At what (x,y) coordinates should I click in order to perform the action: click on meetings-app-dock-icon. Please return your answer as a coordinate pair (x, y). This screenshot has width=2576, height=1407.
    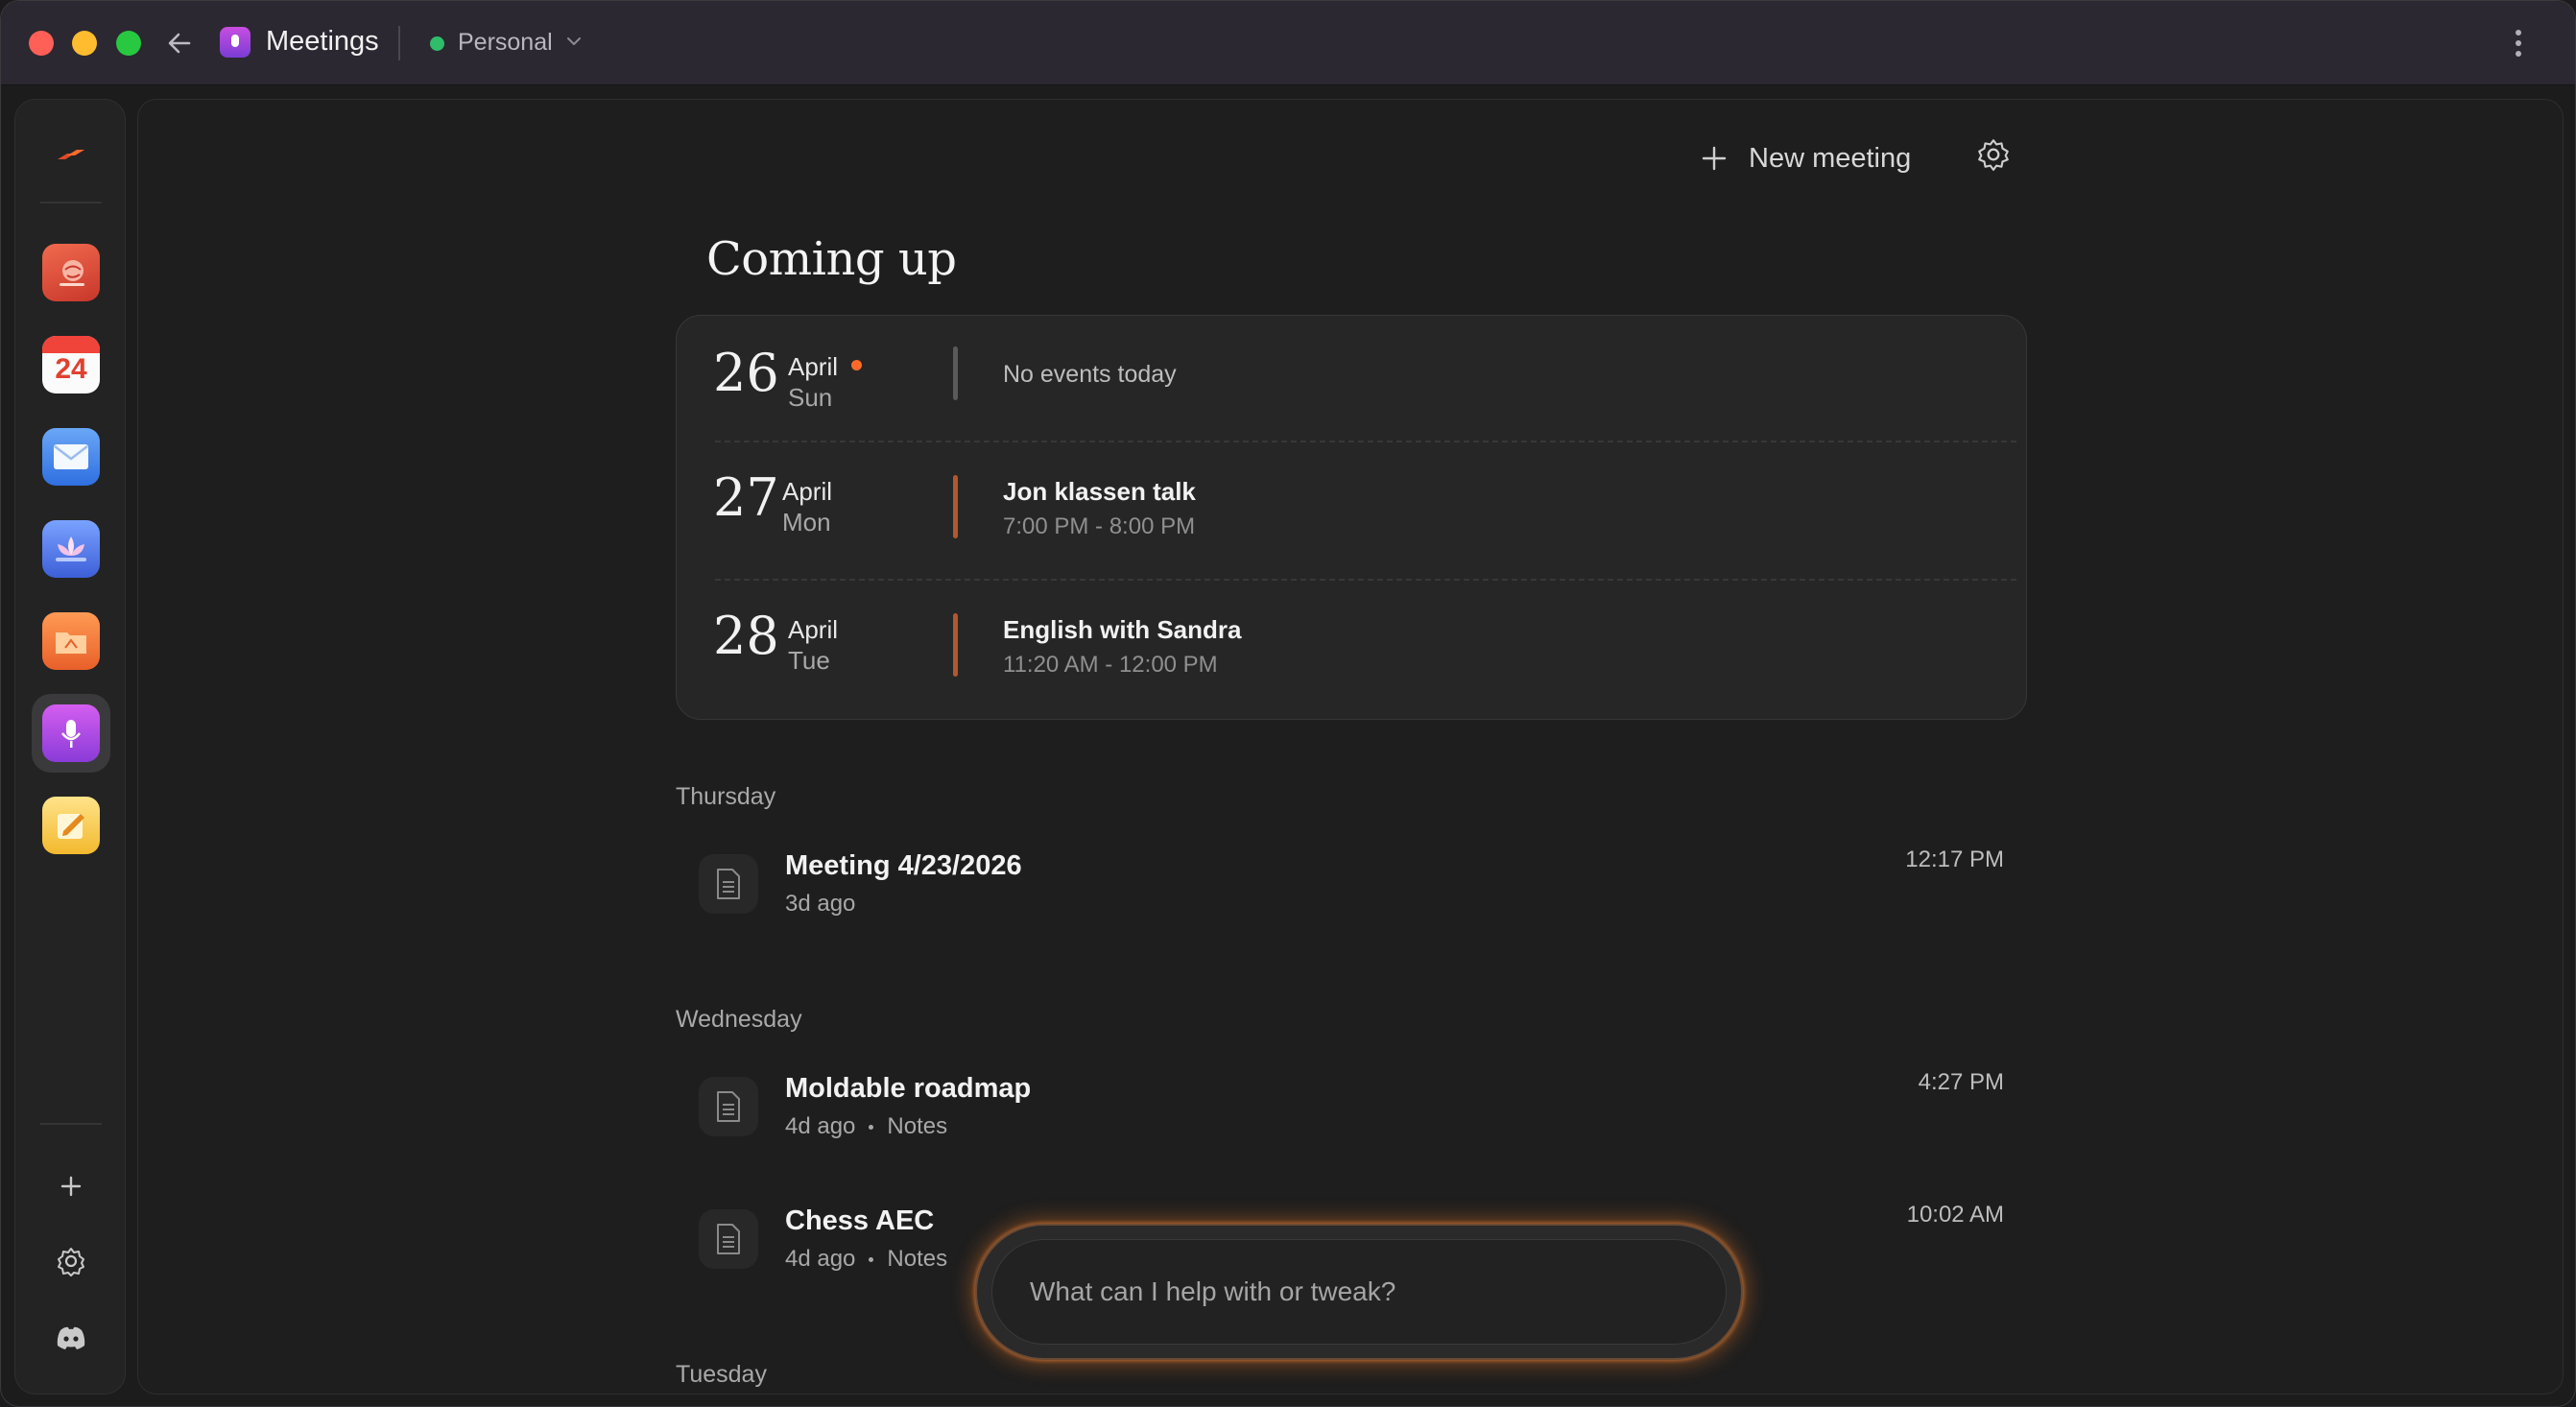
    Looking at the image, I should click on (71, 733).